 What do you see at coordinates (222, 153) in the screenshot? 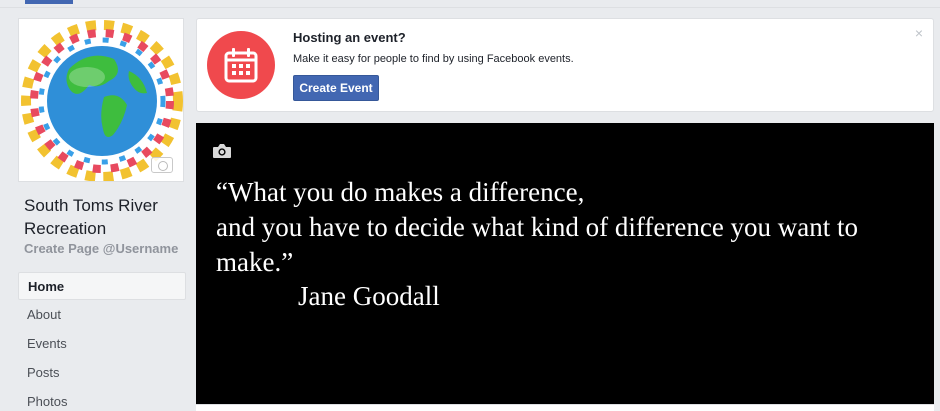
I see `camera-icon` at bounding box center [222, 153].